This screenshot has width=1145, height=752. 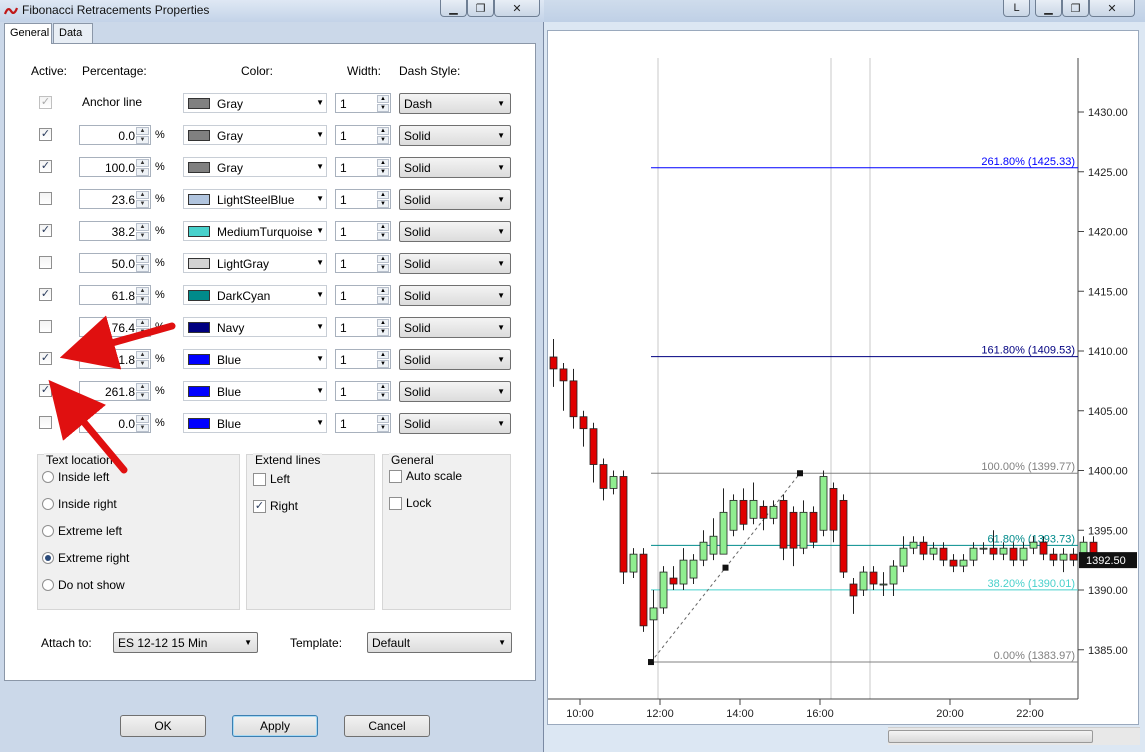 I want to click on scrollbar-thumb, so click(x=990, y=736).